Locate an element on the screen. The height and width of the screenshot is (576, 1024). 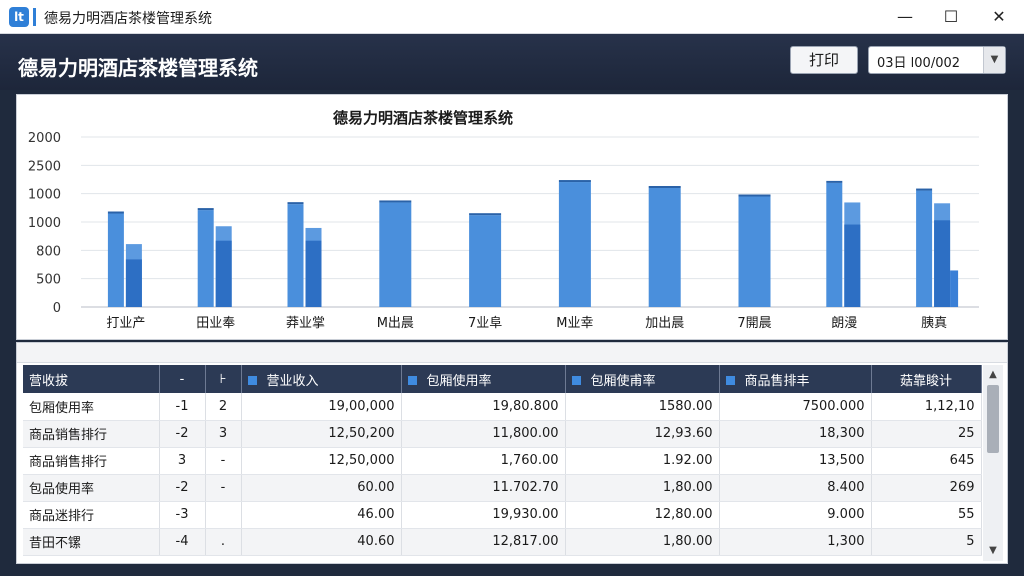
chevron-down-icon: ▼ is located at coordinates (994, 60).